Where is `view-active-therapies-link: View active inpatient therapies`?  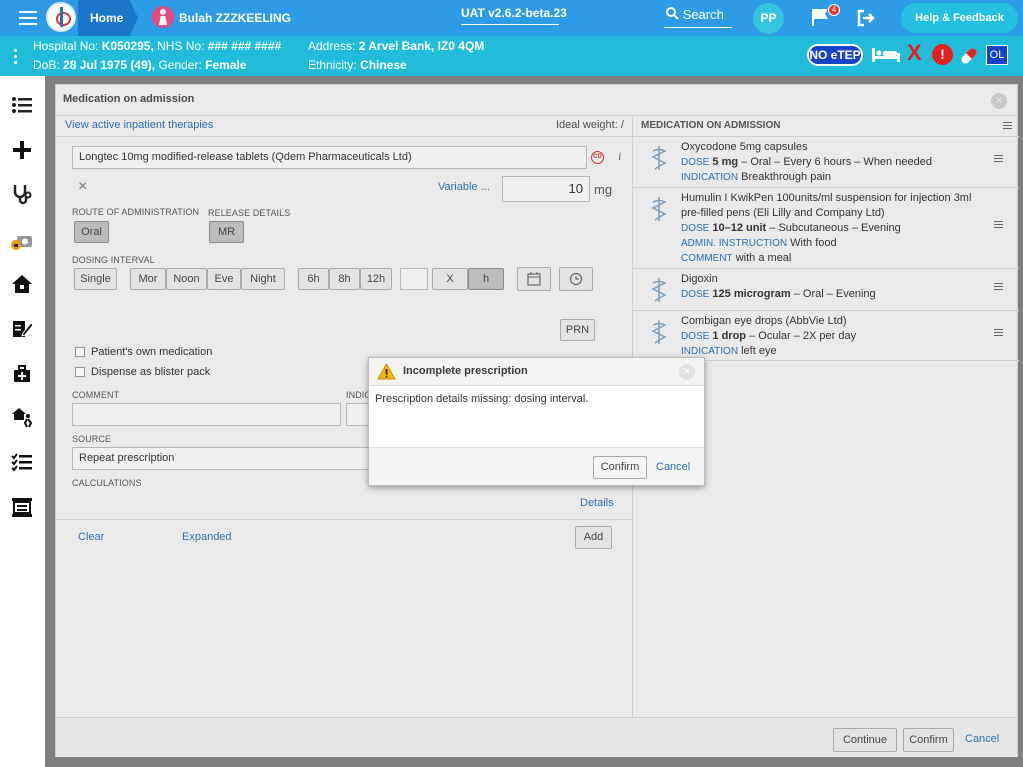 view-active-therapies-link: View active inpatient therapies is located at coordinates (139, 125).